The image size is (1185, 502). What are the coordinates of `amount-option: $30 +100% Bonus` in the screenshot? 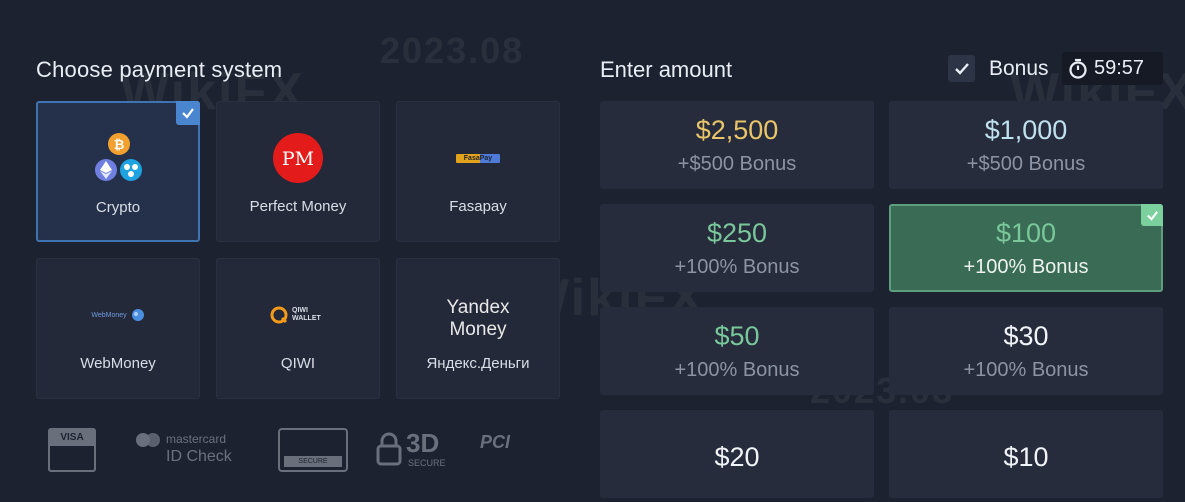 It's located at (1026, 351).